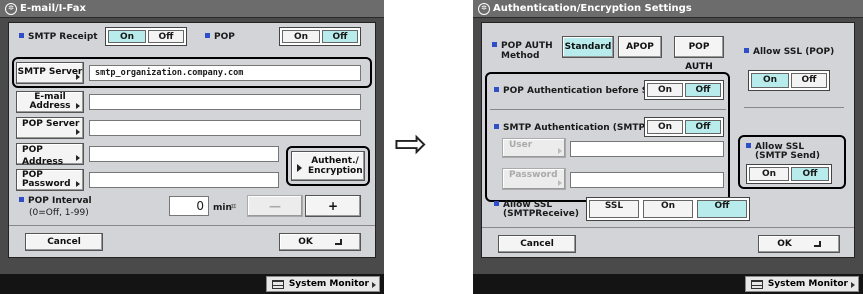  I want to click on pop-address-field, so click(184, 154).